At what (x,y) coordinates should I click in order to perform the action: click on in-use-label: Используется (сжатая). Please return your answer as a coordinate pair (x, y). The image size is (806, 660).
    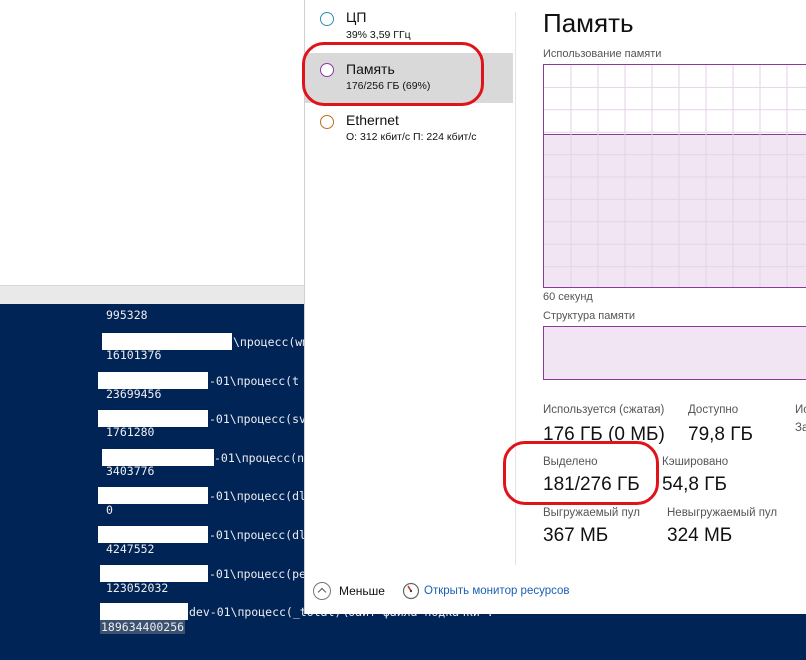
    Looking at the image, I should click on (604, 410).